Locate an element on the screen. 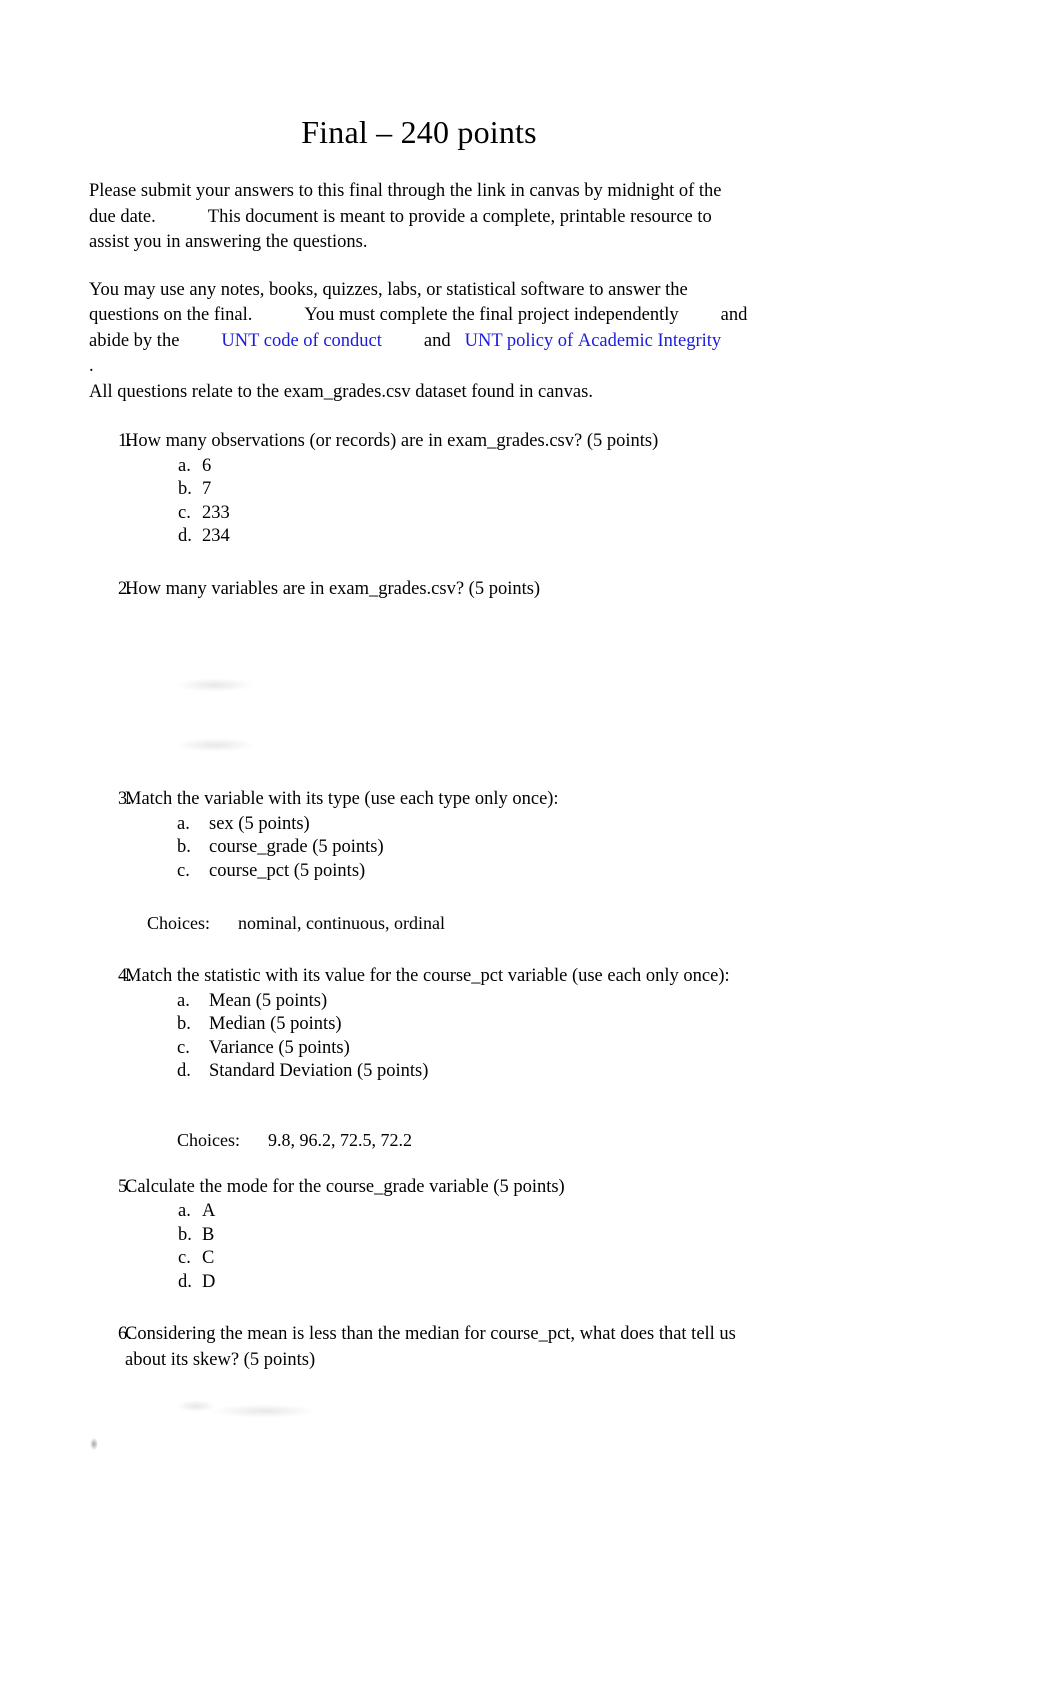 The image size is (1062, 1691). question-1-number: 1. is located at coordinates (125, 441).